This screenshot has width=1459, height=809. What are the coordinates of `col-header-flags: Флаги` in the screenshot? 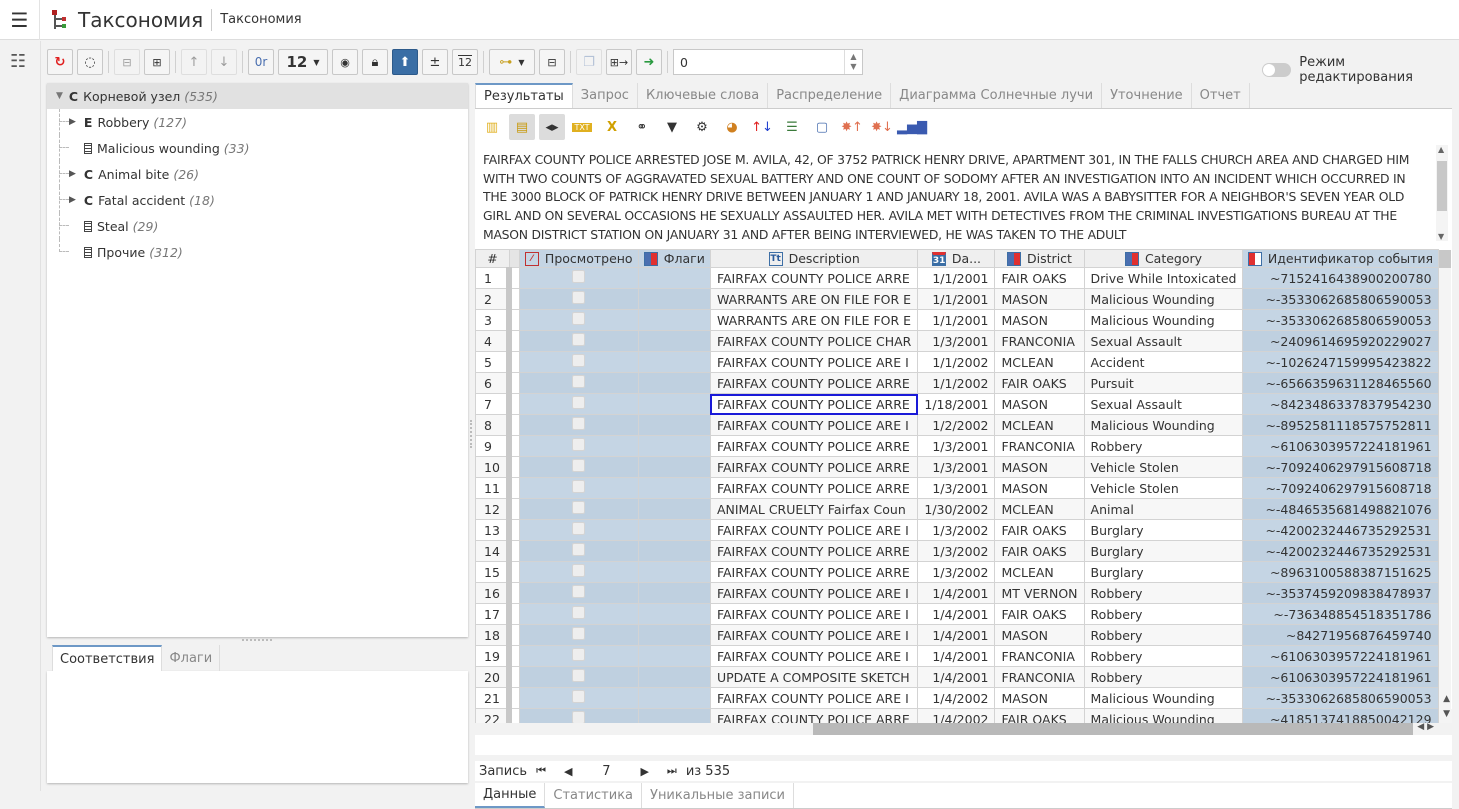 It's located at (674, 258).